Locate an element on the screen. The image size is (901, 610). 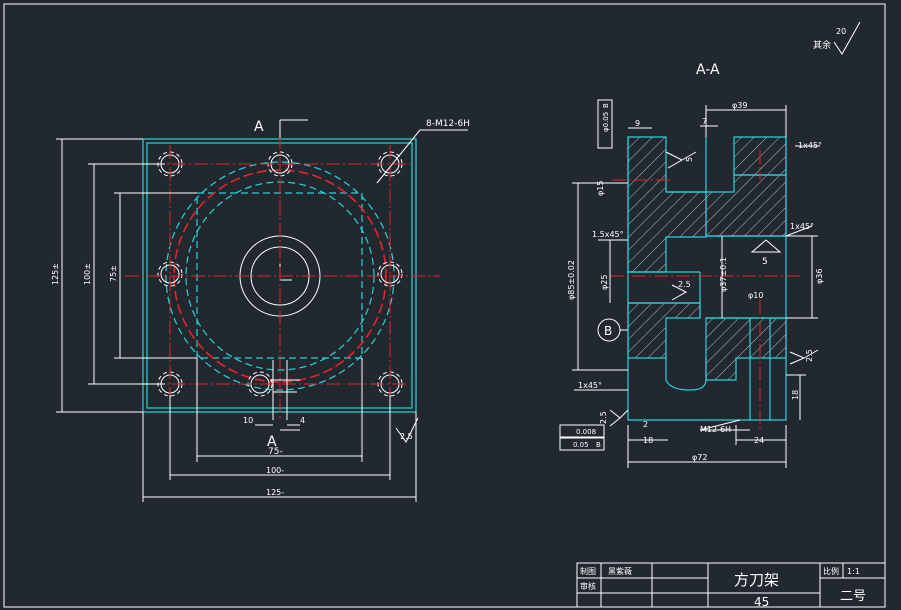
dim-w2: 2 is located at coordinates (645, 424).